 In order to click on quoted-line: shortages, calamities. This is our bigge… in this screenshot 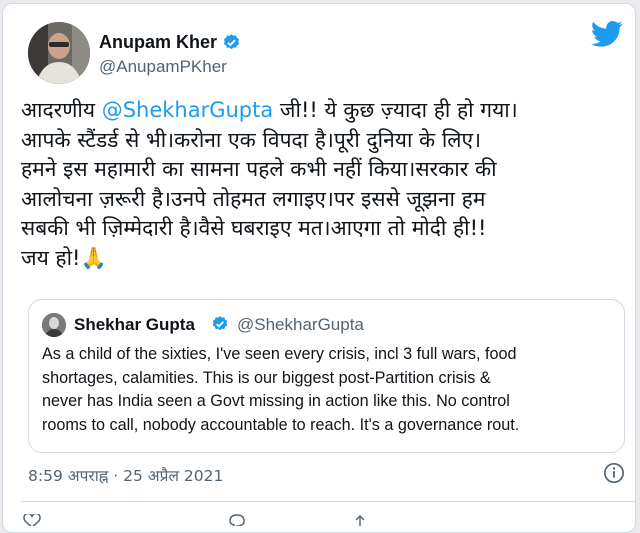, I will do `click(266, 377)`.